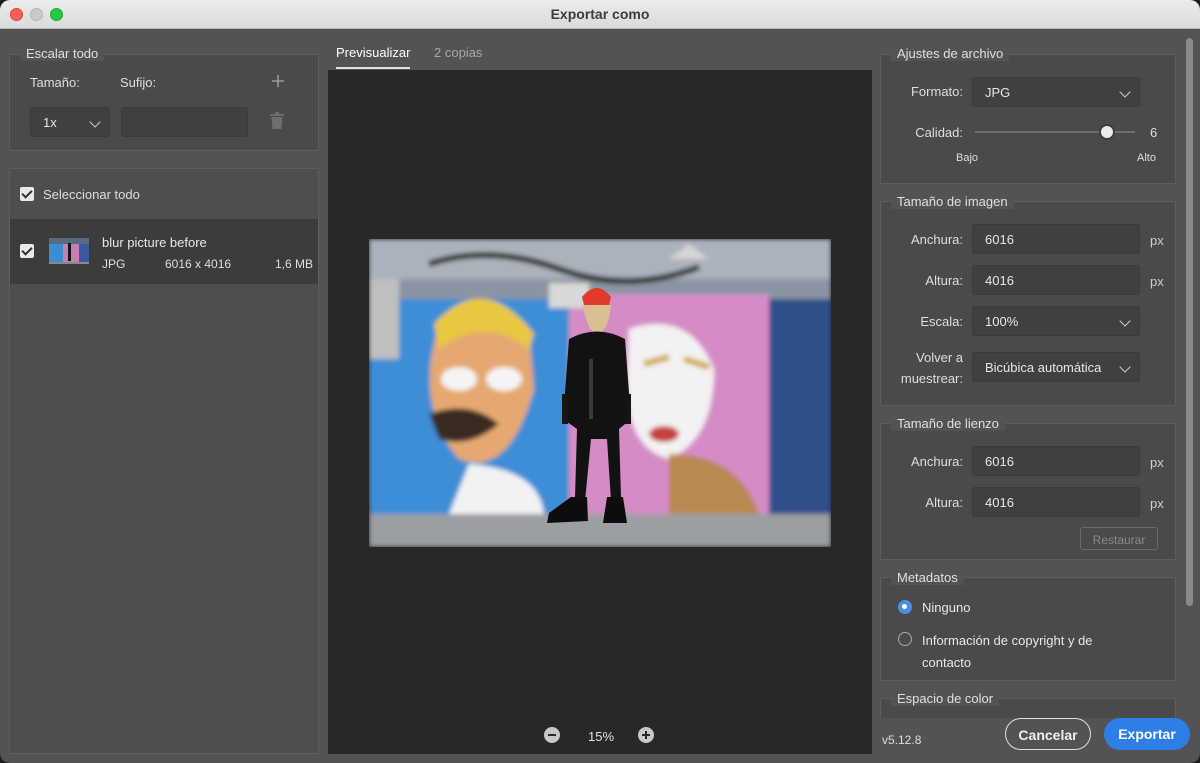  Describe the element at coordinates (945, 698) in the screenshot. I see `color-space-legend: Espacio de color` at that location.